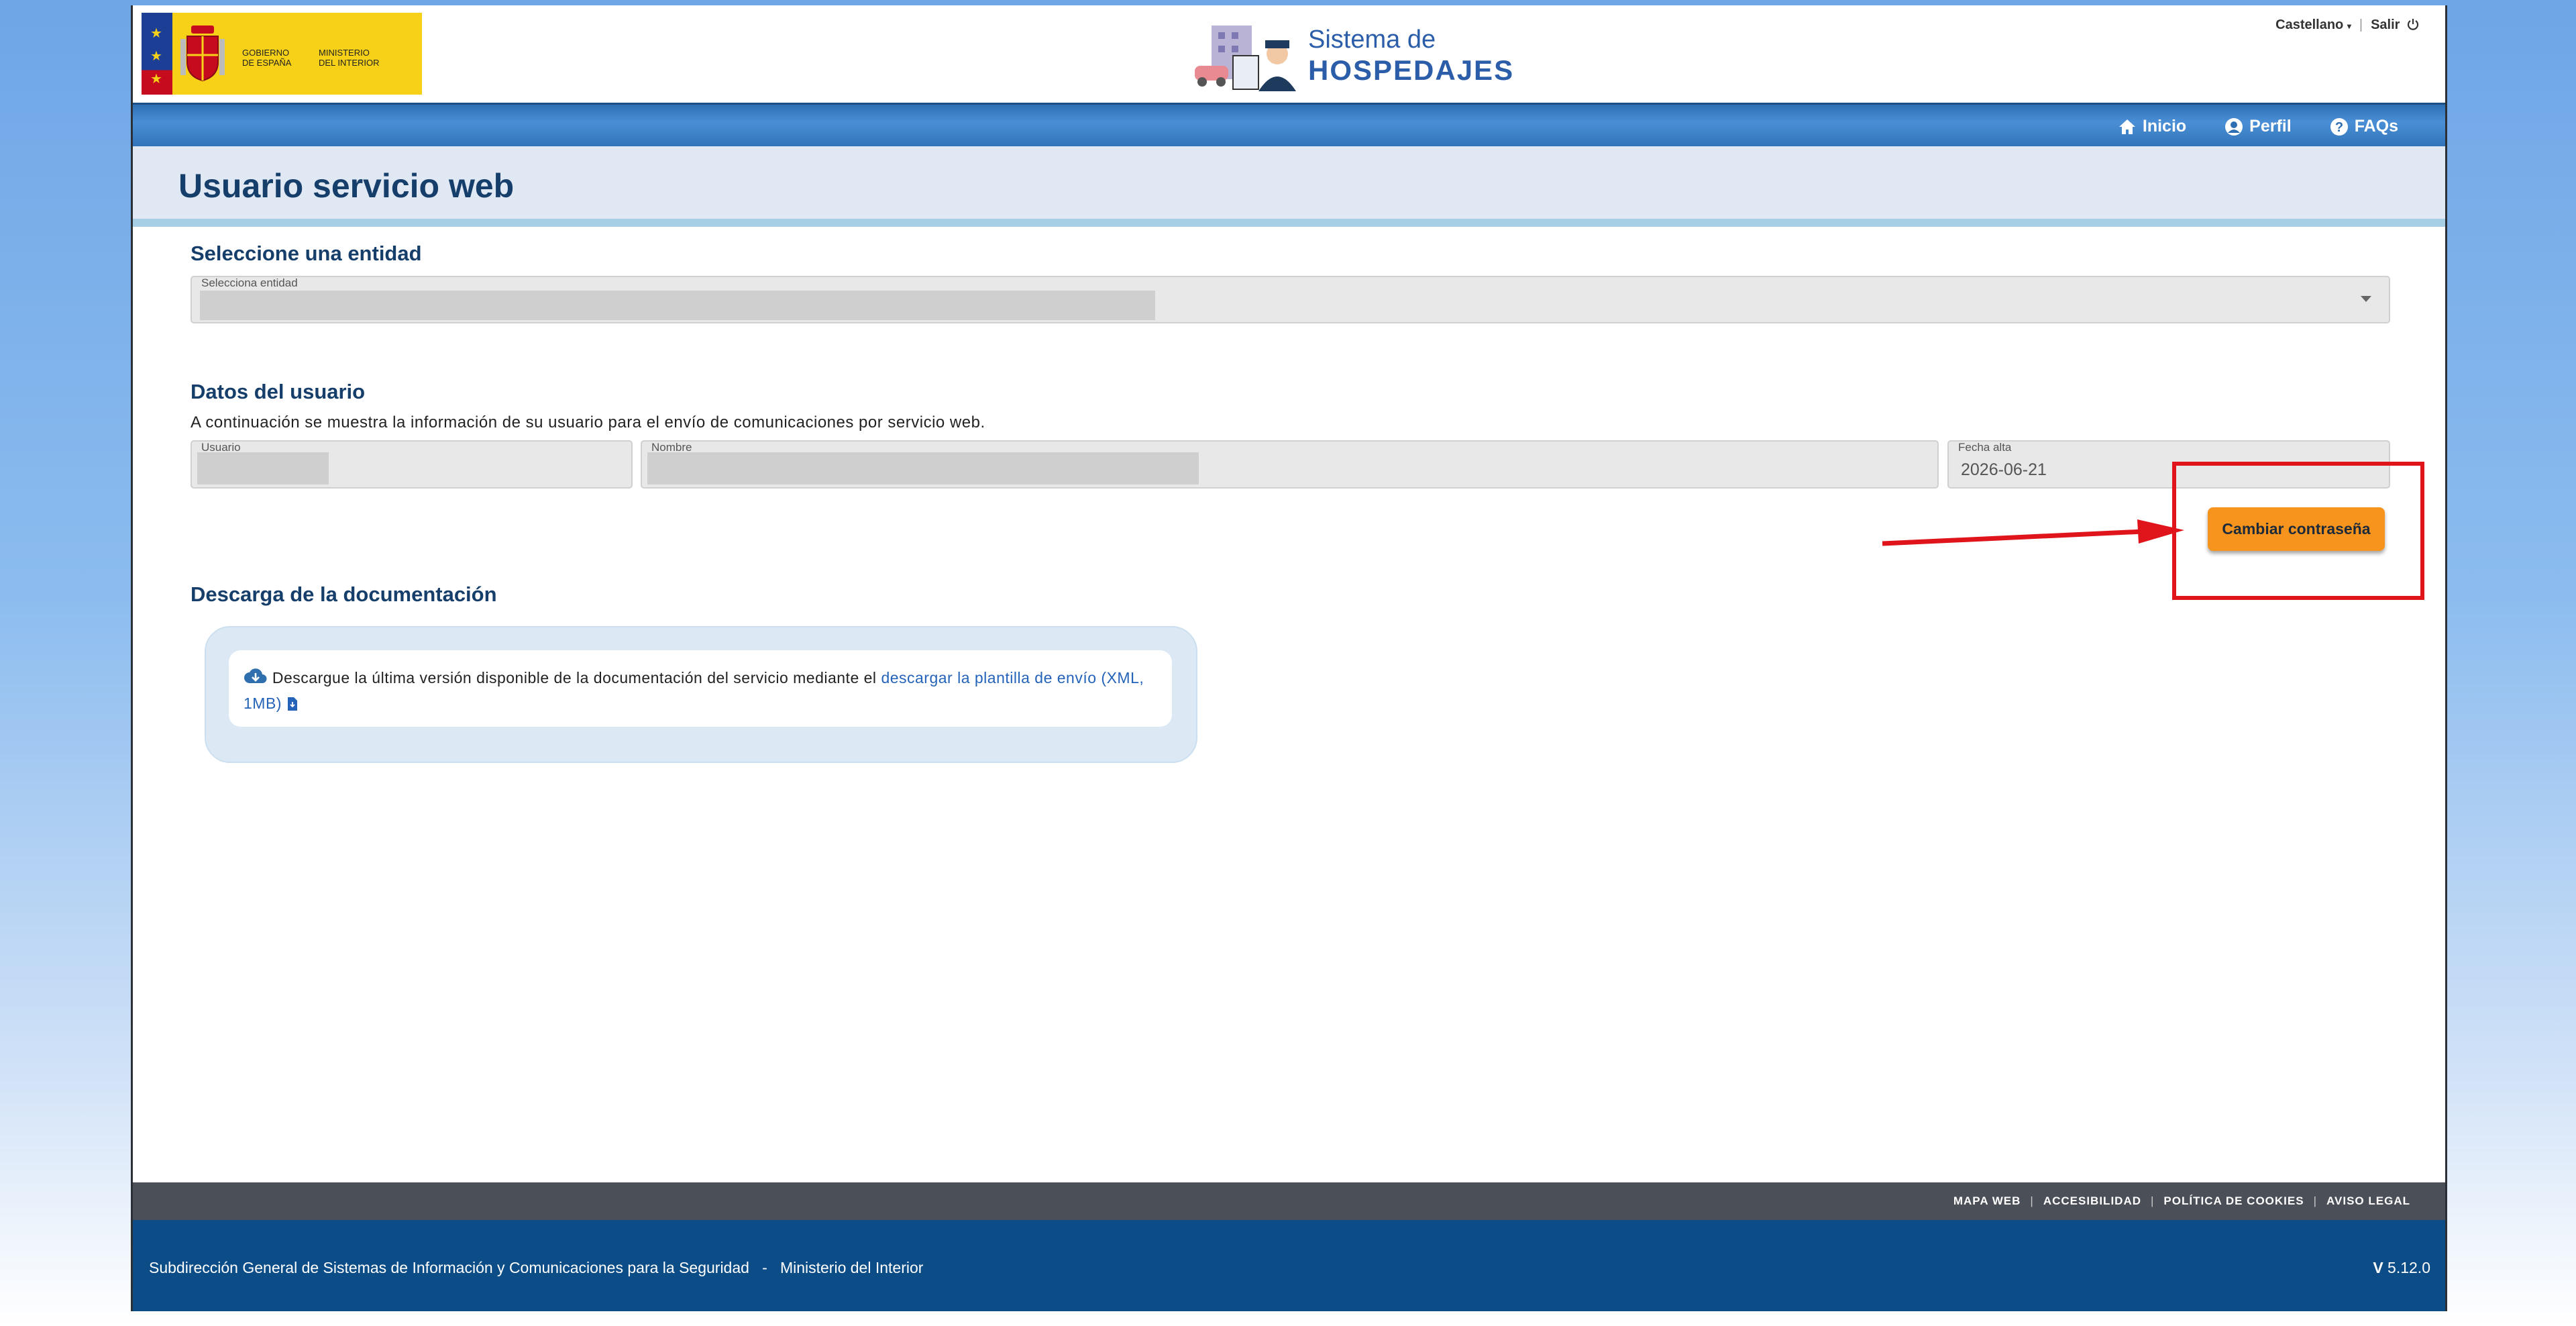  Describe the element at coordinates (412, 464) in the screenshot. I see `usuario-field: Usuario` at that location.